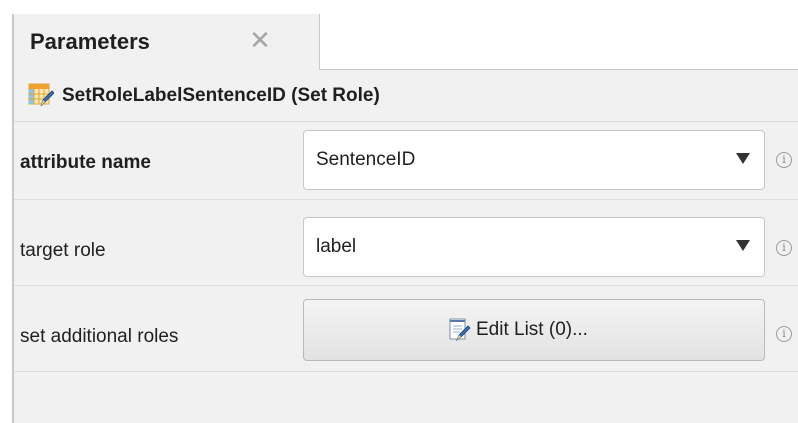  Describe the element at coordinates (63, 250) in the screenshot. I see `target-role-label: target role` at that location.